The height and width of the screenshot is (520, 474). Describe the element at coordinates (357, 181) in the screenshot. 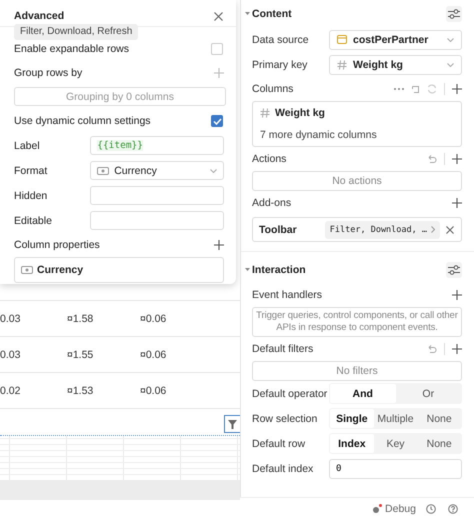

I see `empty-actions-box: No actions` at that location.